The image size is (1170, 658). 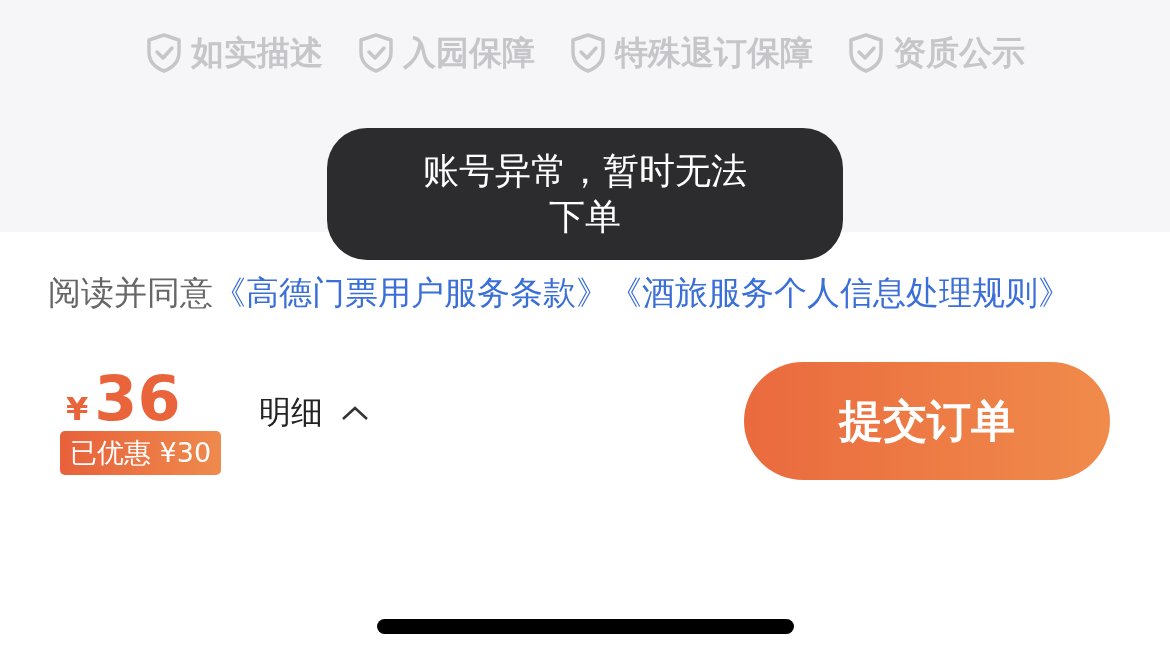 I want to click on submit-order-button: 提交订单, so click(x=927, y=421).